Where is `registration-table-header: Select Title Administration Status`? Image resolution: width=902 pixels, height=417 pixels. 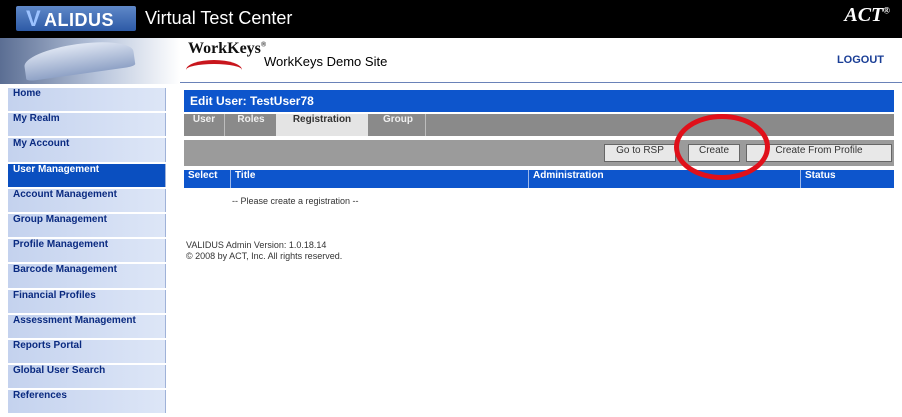
registration-table-header: Select Title Administration Status is located at coordinates (539, 179).